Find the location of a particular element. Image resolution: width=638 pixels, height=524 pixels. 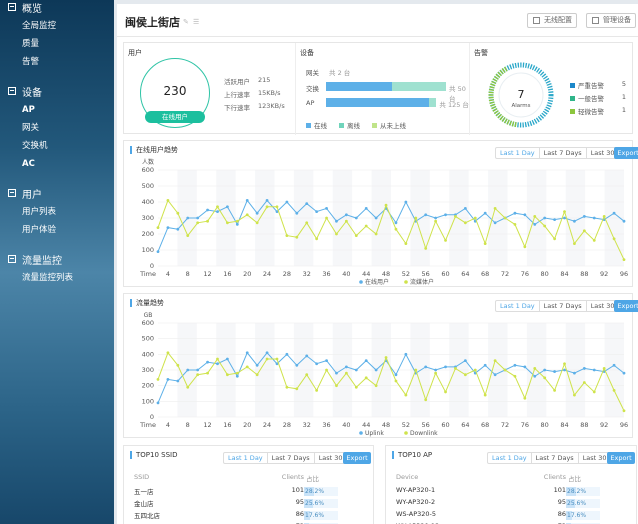

table-row: 五一店 101 28.2% is located at coordinates (249, 492).